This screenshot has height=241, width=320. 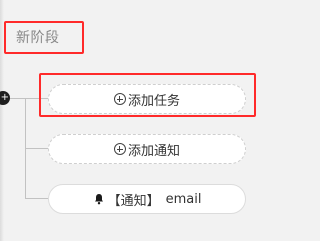 What do you see at coordinates (98, 199) in the screenshot?
I see `bell-icon` at bounding box center [98, 199].